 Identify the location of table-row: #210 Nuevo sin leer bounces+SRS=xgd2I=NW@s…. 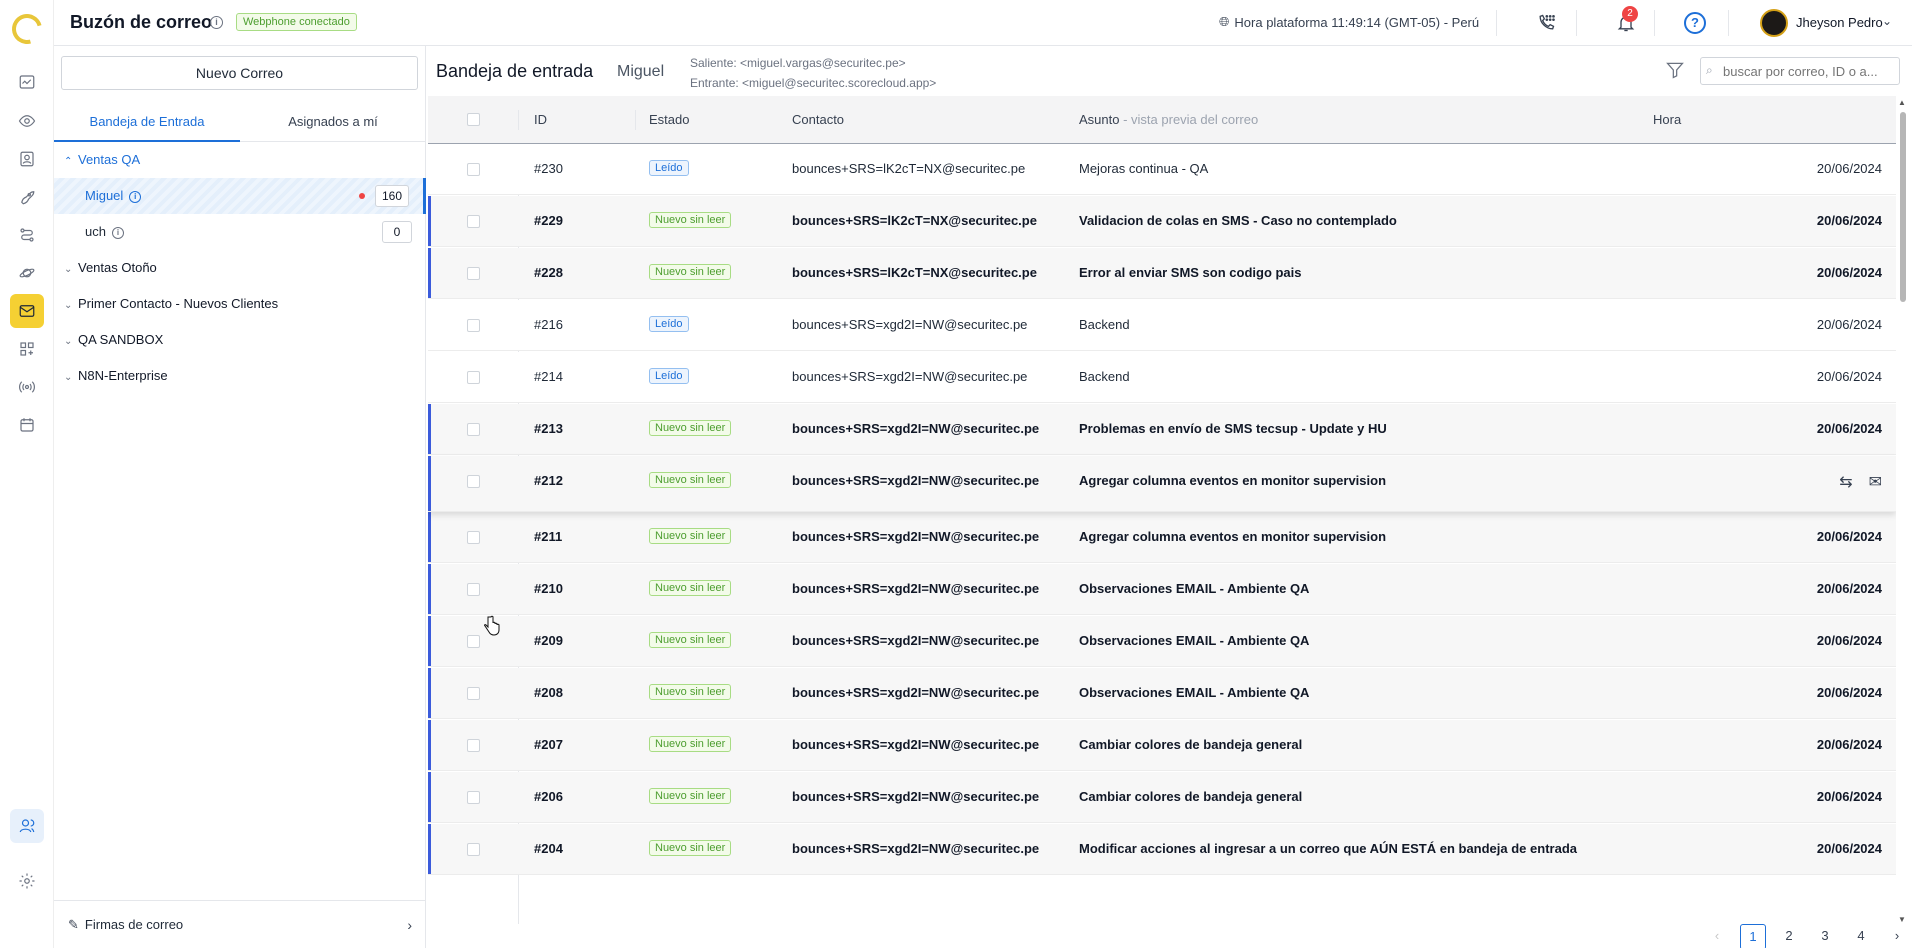
(1162, 589).